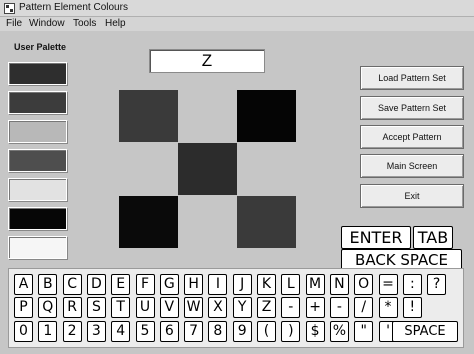 The image size is (474, 354). I want to click on key: K, so click(266, 284).